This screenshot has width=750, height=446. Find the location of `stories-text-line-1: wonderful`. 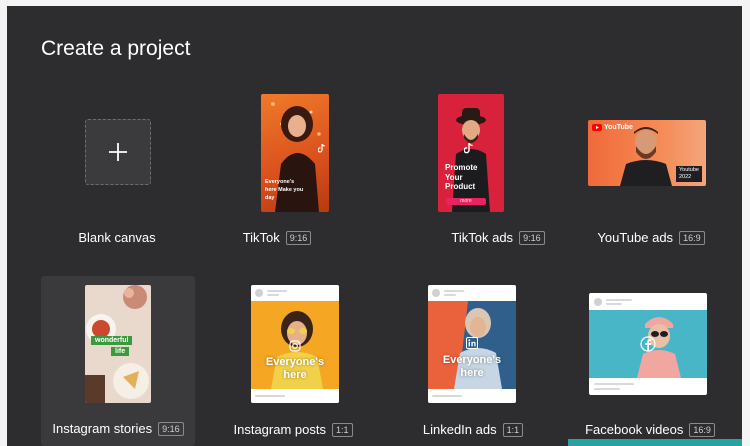

stories-text-line-1: wonderful is located at coordinates (112, 340).